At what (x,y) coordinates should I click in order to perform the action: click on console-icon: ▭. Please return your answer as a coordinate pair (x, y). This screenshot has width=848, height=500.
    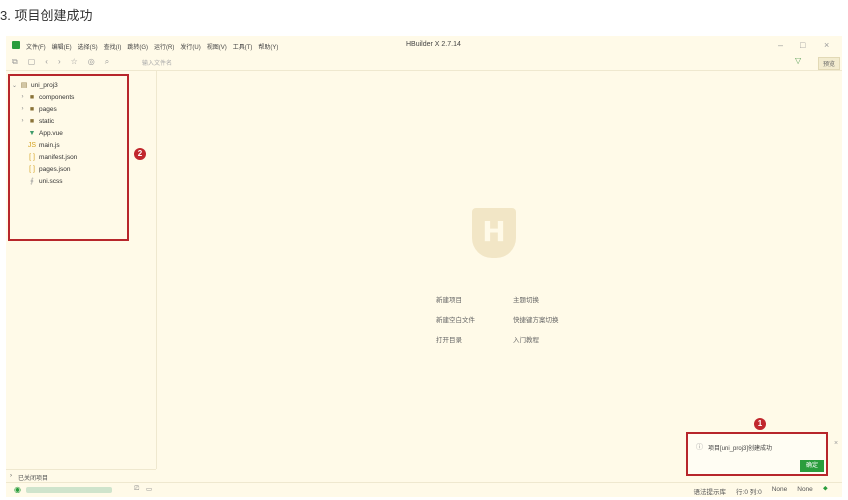
    Looking at the image, I should click on (149, 489).